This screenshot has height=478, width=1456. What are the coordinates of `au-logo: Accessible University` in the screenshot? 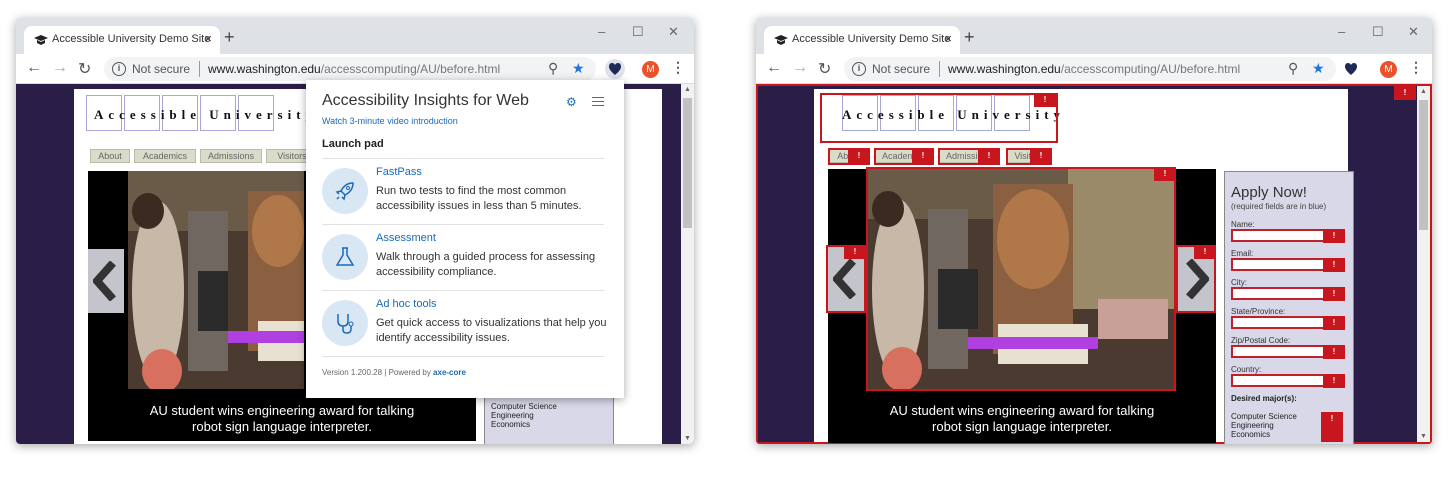 It's located at (199, 113).